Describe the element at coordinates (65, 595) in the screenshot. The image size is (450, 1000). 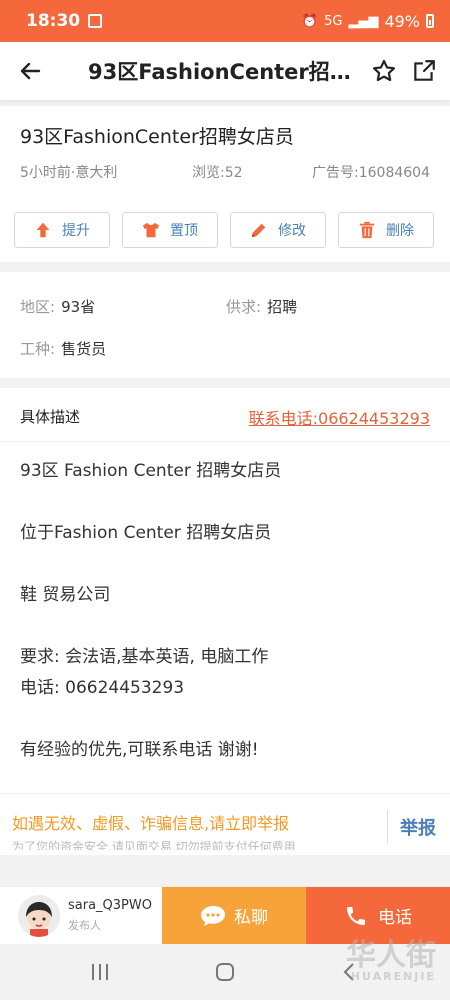
I see `description-line: 鞋 贸易公司` at that location.